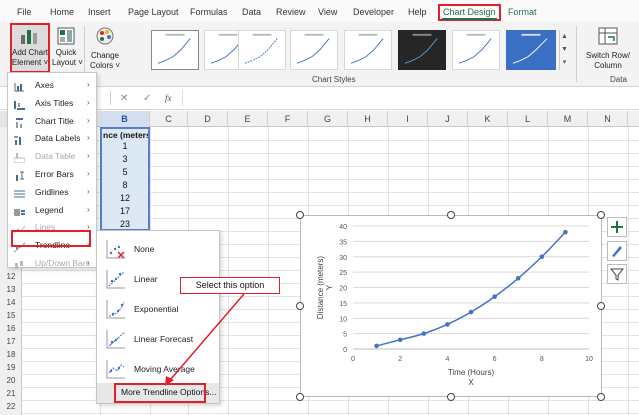 Image resolution: width=639 pixels, height=415 pixels. What do you see at coordinates (19, 86) in the screenshot?
I see `axes-icon` at bounding box center [19, 86].